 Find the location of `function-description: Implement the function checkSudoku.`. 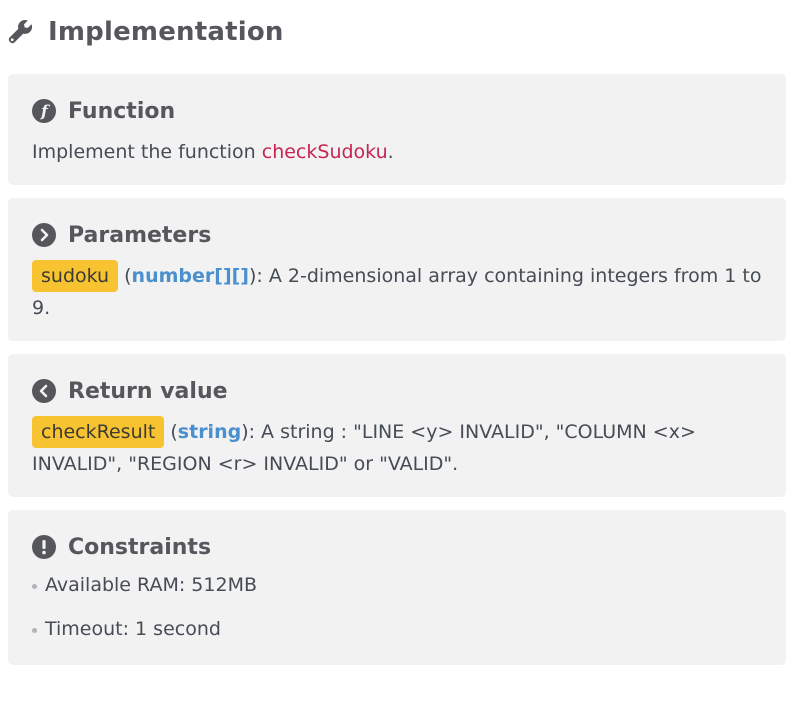

function-description: Implement the function checkSudoku. is located at coordinates (397, 152).